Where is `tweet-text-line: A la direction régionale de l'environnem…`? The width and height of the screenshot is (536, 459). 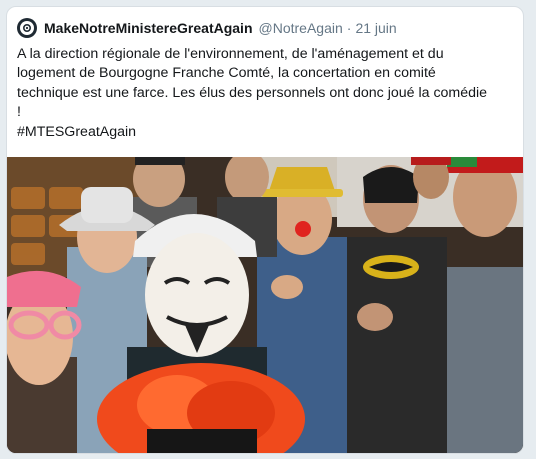
tweet-text-line: A la direction régionale de l'environnem… is located at coordinates (230, 54).